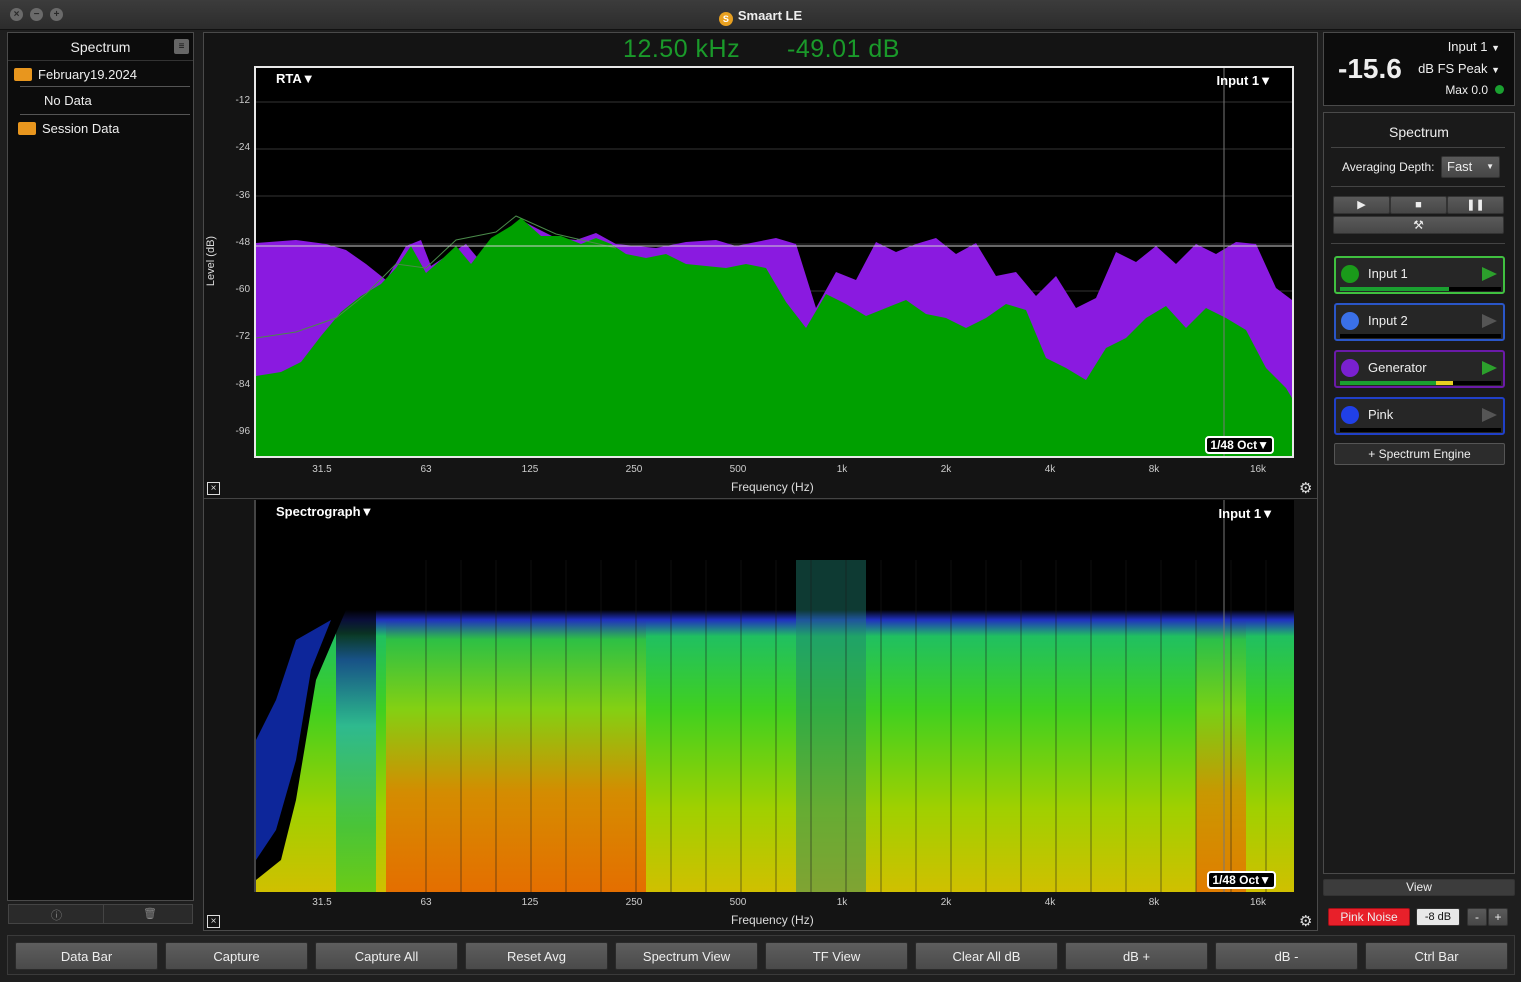 The image size is (1521, 982). What do you see at coordinates (68, 128) in the screenshot?
I see `tree-item-session-data: Session Data` at bounding box center [68, 128].